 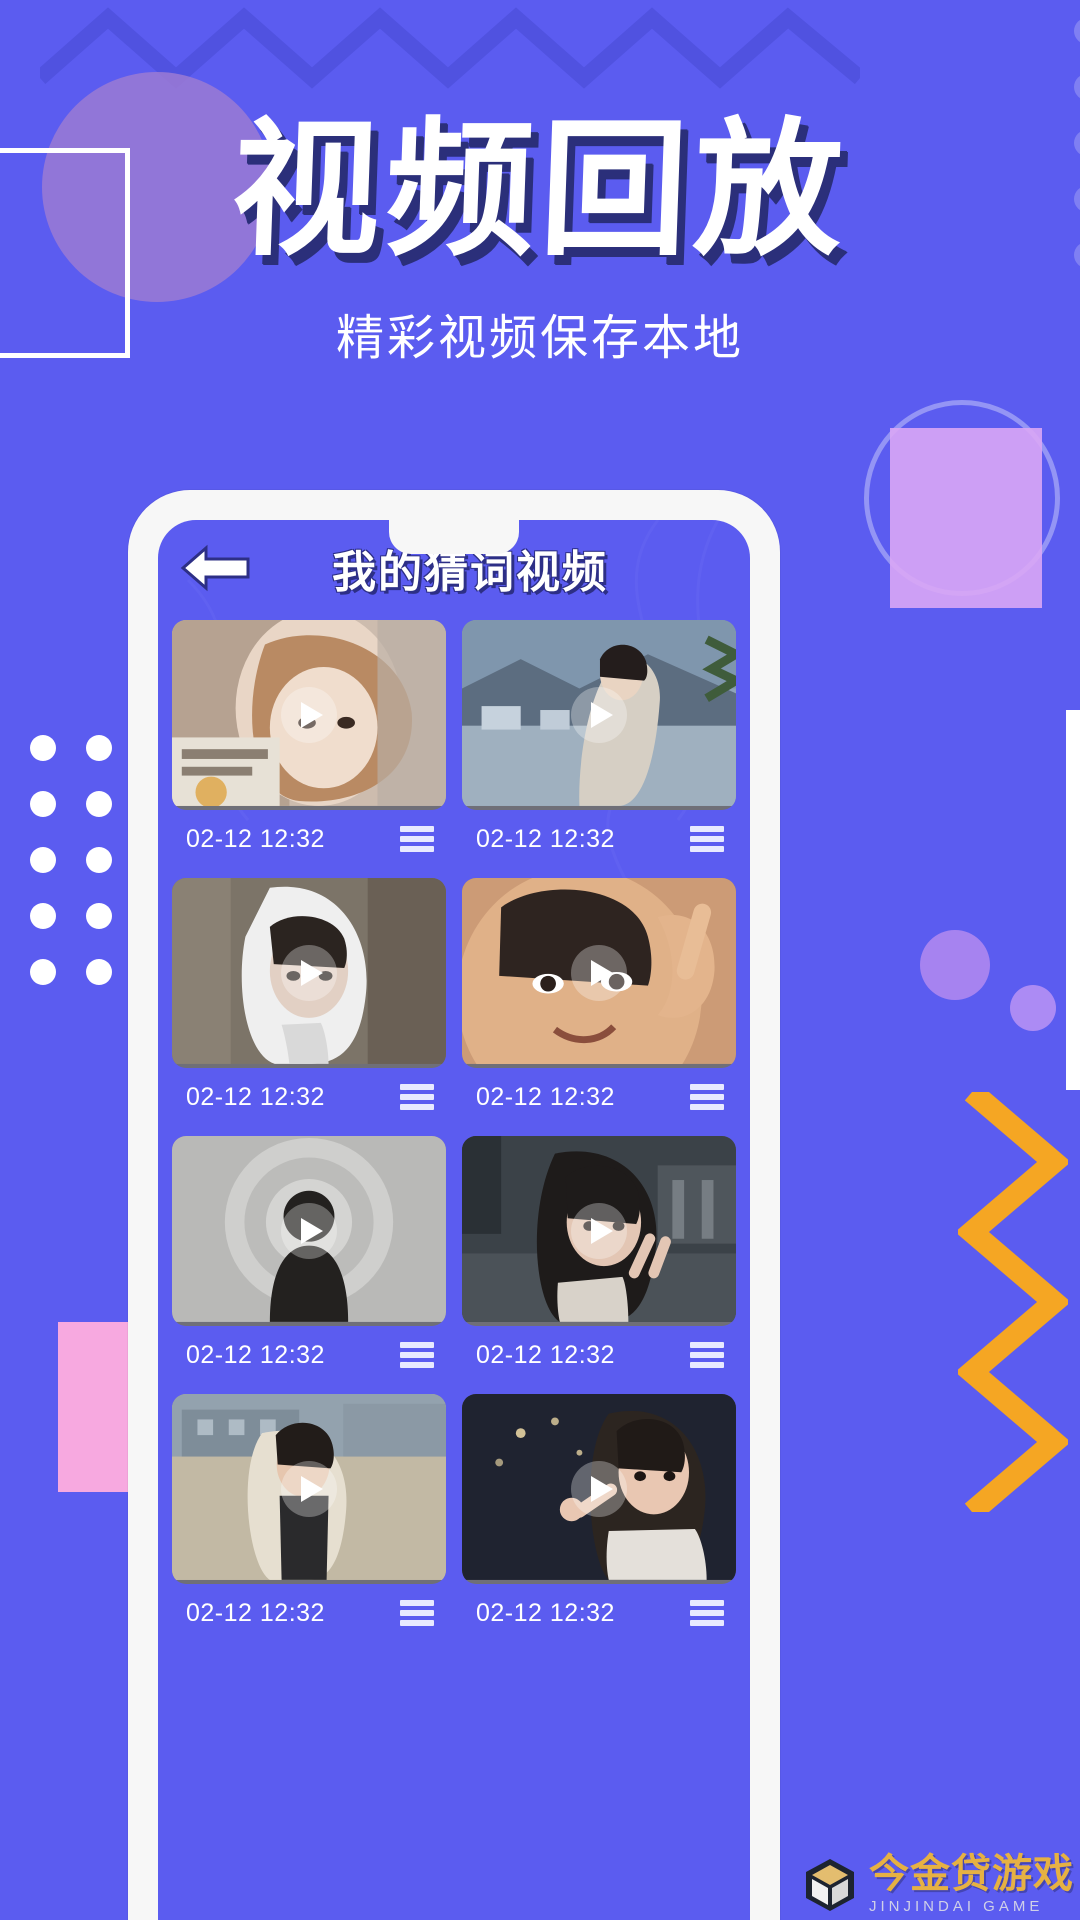 What do you see at coordinates (539, 338) in the screenshot?
I see `page-subtitle: 精彩视频保存本地` at bounding box center [539, 338].